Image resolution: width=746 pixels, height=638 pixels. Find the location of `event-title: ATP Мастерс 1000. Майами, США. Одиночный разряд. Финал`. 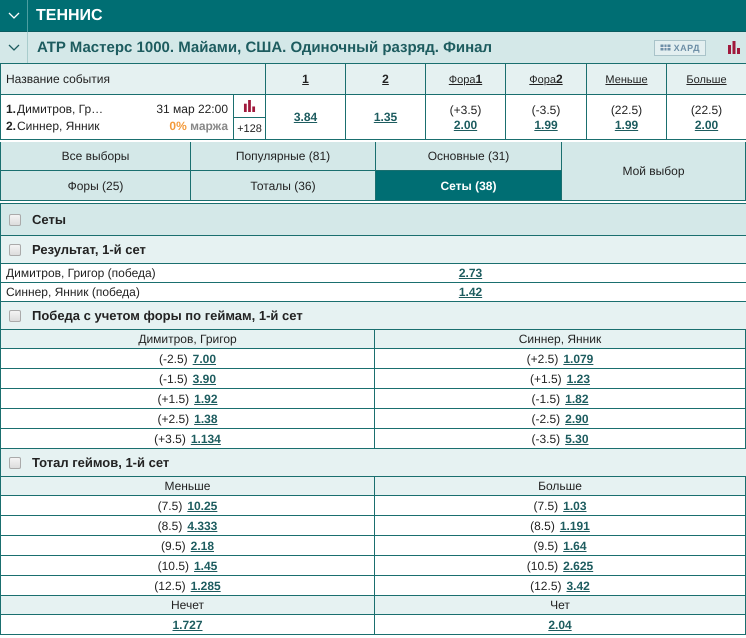

event-title: ATP Мастерс 1000. Майами, США. Одиночный разряд. Финал is located at coordinates (265, 47).